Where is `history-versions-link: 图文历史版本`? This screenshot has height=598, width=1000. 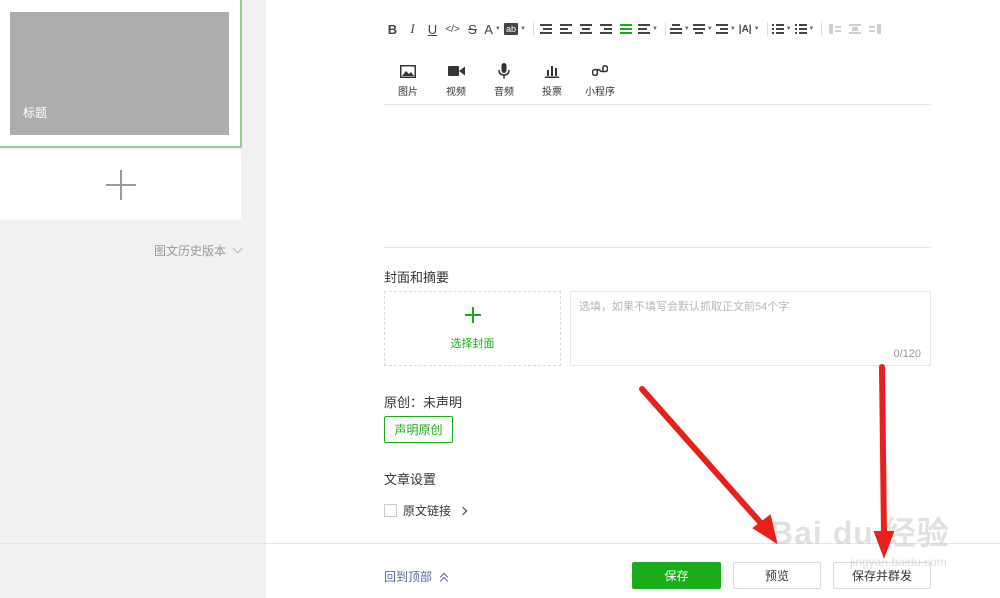 history-versions-link: 图文历史版本 is located at coordinates (198, 250).